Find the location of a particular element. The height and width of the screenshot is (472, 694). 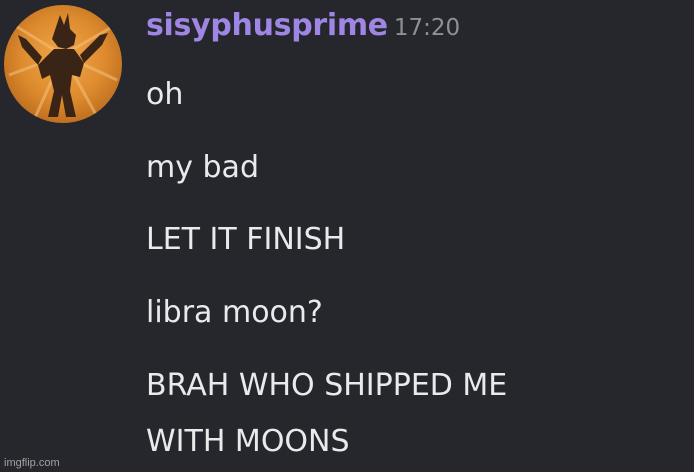

message-line: libra moon? is located at coordinates (234, 312).